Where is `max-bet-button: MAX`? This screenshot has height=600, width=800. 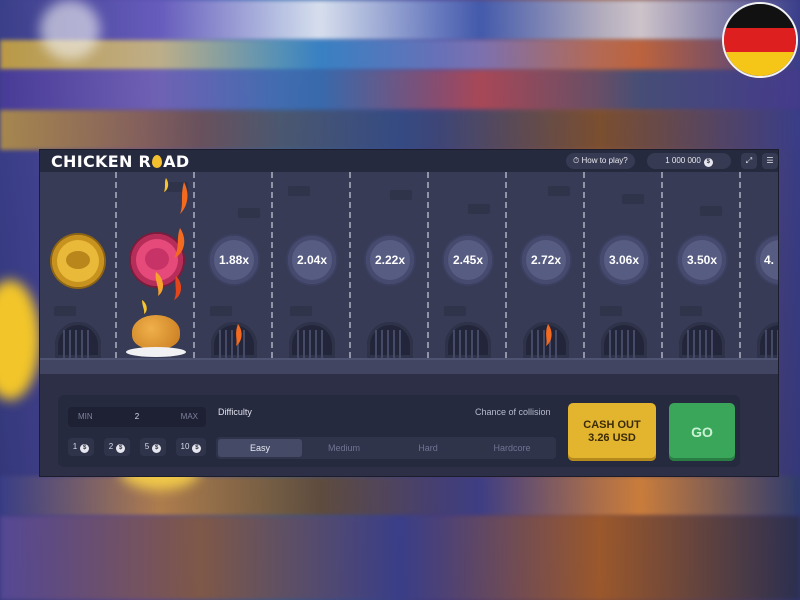
max-bet-button: MAX is located at coordinates (189, 417).